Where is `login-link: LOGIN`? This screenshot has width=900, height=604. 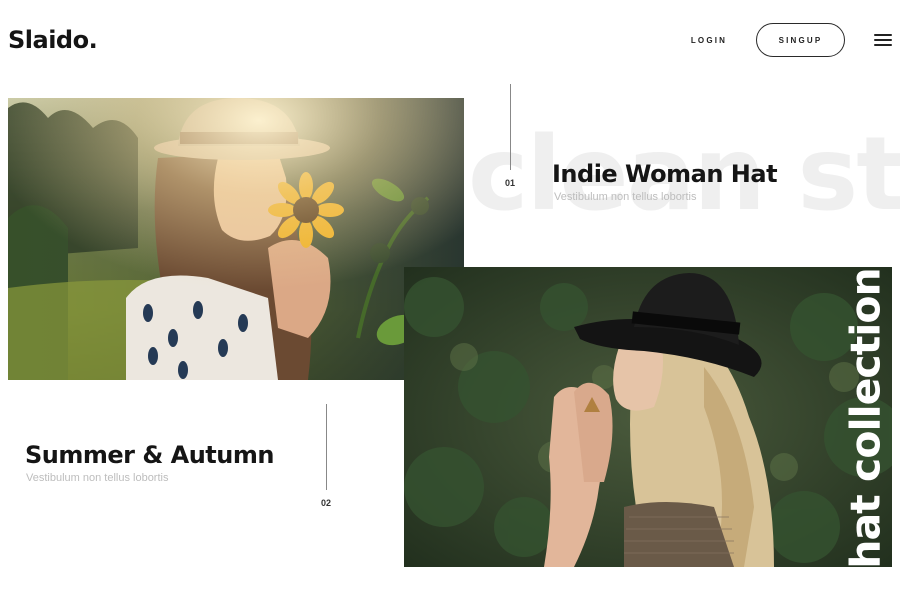 login-link: LOGIN is located at coordinates (709, 41).